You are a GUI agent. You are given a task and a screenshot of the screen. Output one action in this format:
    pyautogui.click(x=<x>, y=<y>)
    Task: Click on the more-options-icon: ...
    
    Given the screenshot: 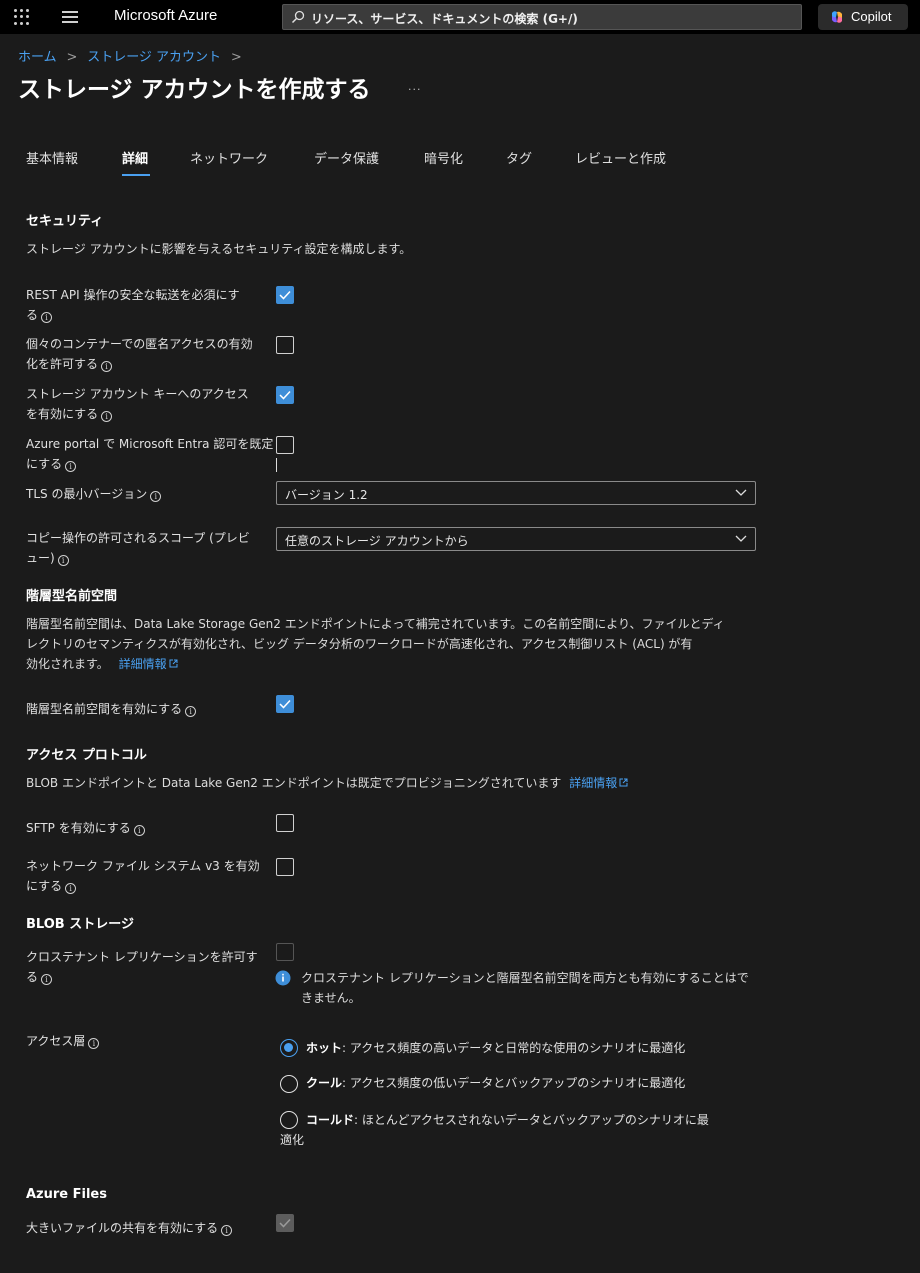 What is the action you would take?
    pyautogui.click(x=415, y=86)
    